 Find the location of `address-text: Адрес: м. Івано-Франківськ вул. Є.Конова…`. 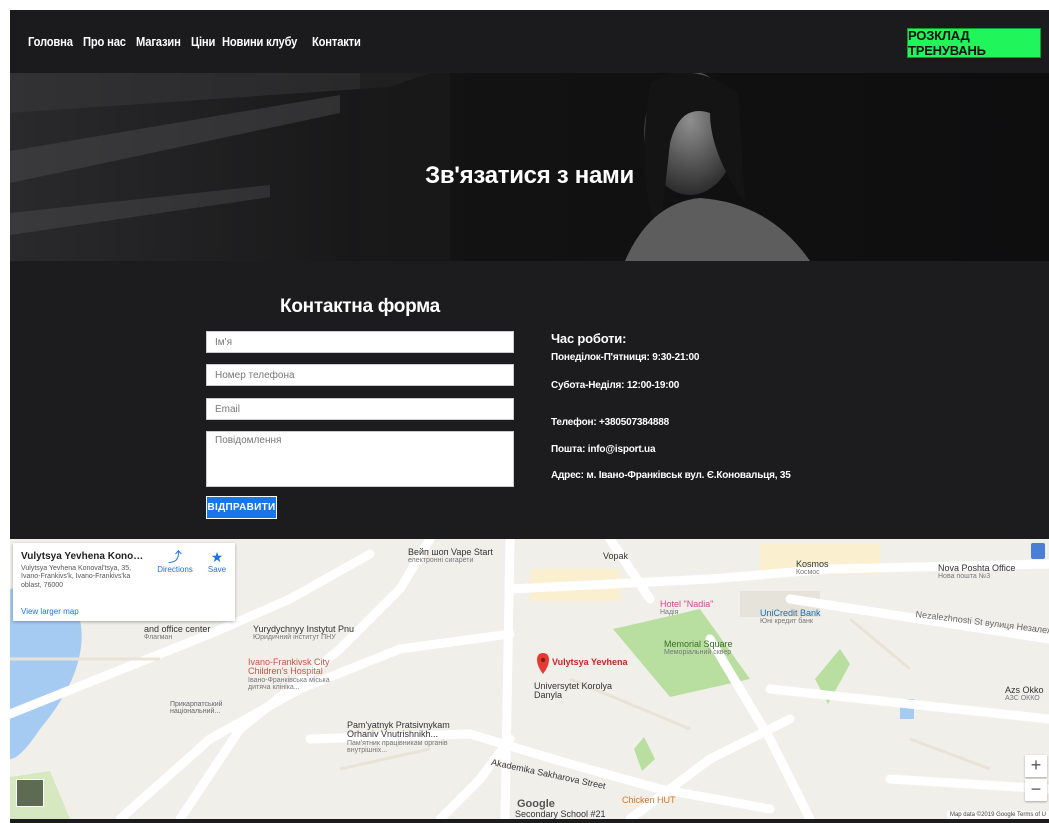

address-text: Адрес: м. Івано-Франківськ вул. Є.Конова… is located at coordinates (671, 475).